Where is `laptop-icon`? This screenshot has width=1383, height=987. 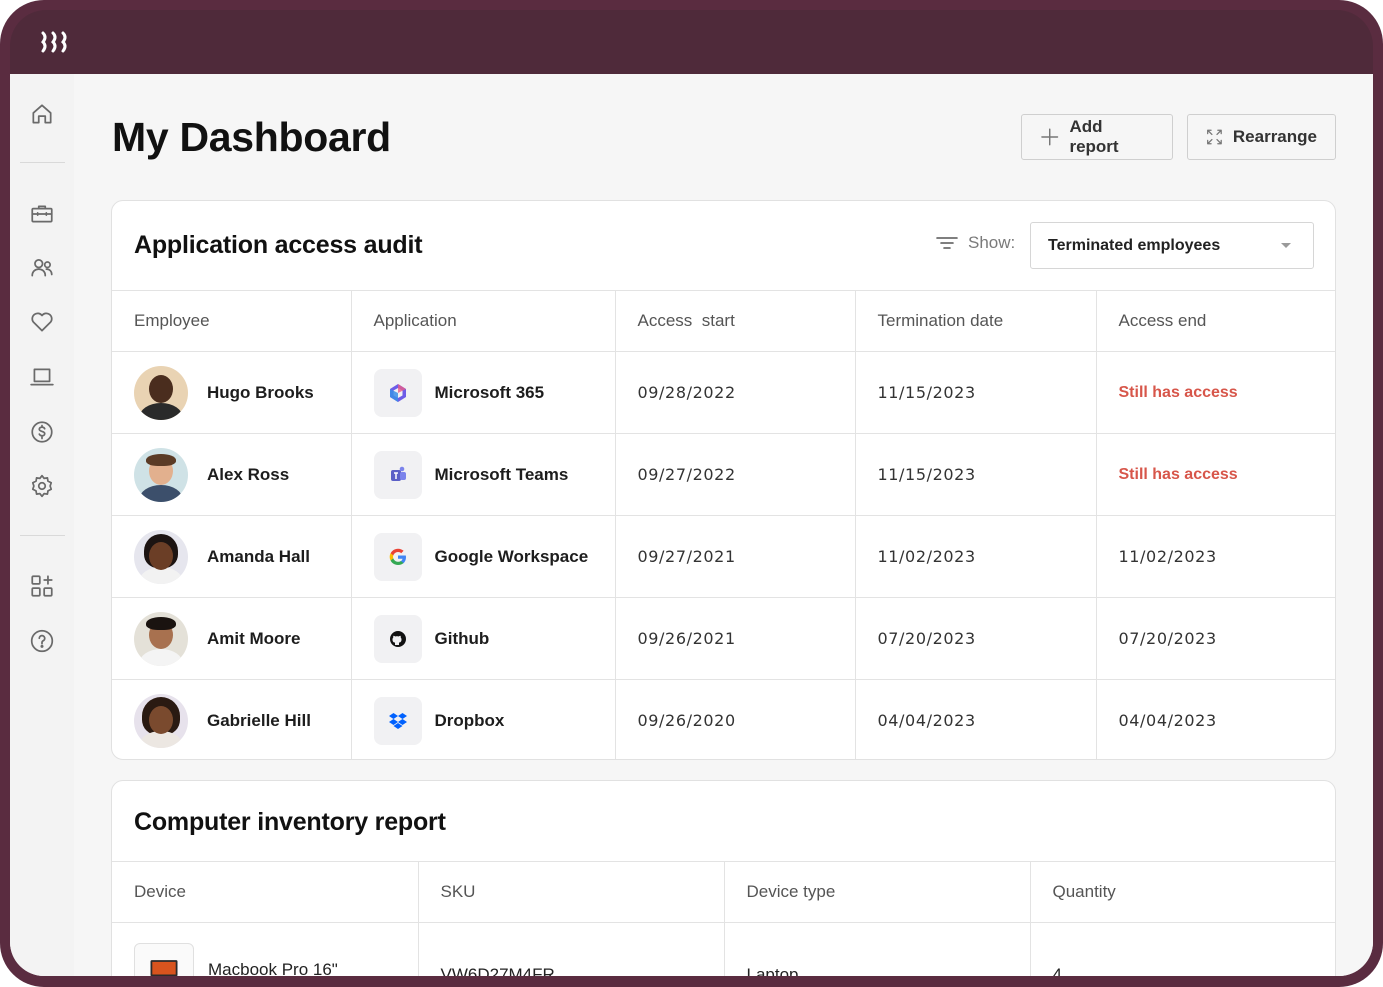 laptop-icon is located at coordinates (42, 377).